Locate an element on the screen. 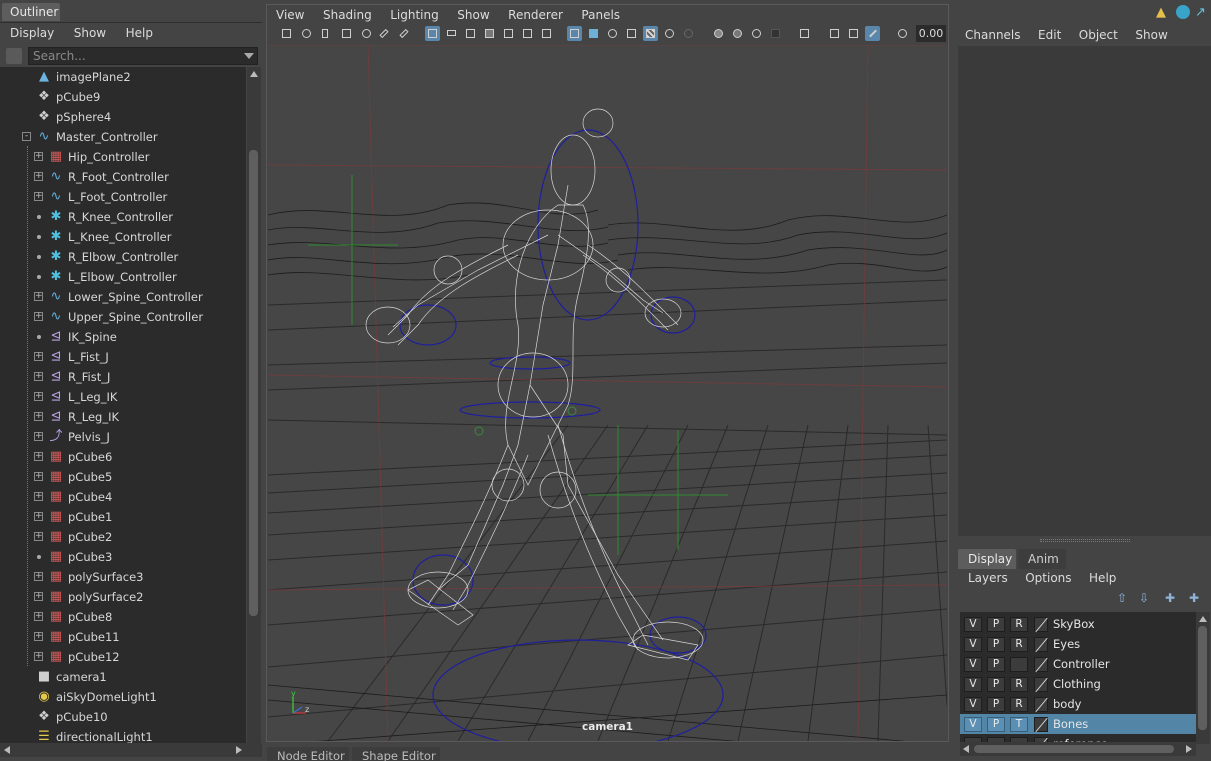  outliner-item: + ⊴ R_Fist_J is located at coordinates (123, 377).